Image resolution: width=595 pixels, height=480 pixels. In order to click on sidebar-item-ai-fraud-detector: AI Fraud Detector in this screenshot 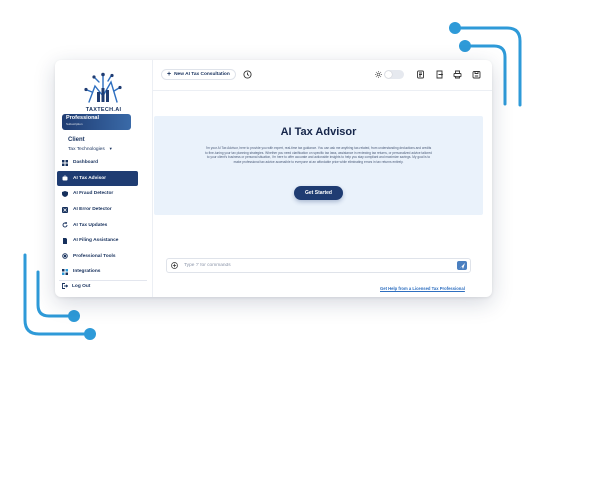, I will do `click(104, 194)`.